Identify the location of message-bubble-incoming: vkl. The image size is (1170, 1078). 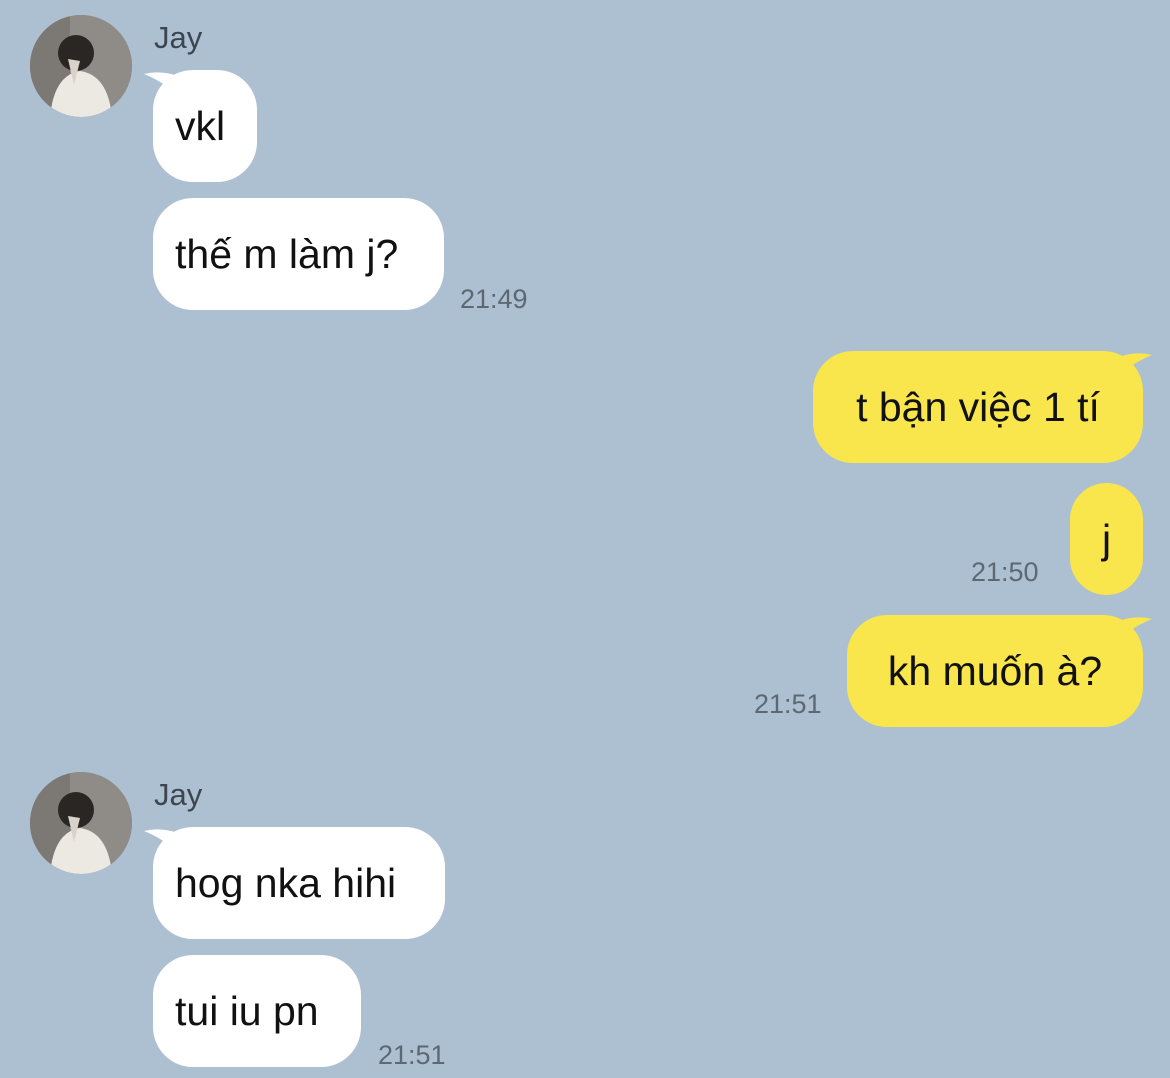
(205, 126).